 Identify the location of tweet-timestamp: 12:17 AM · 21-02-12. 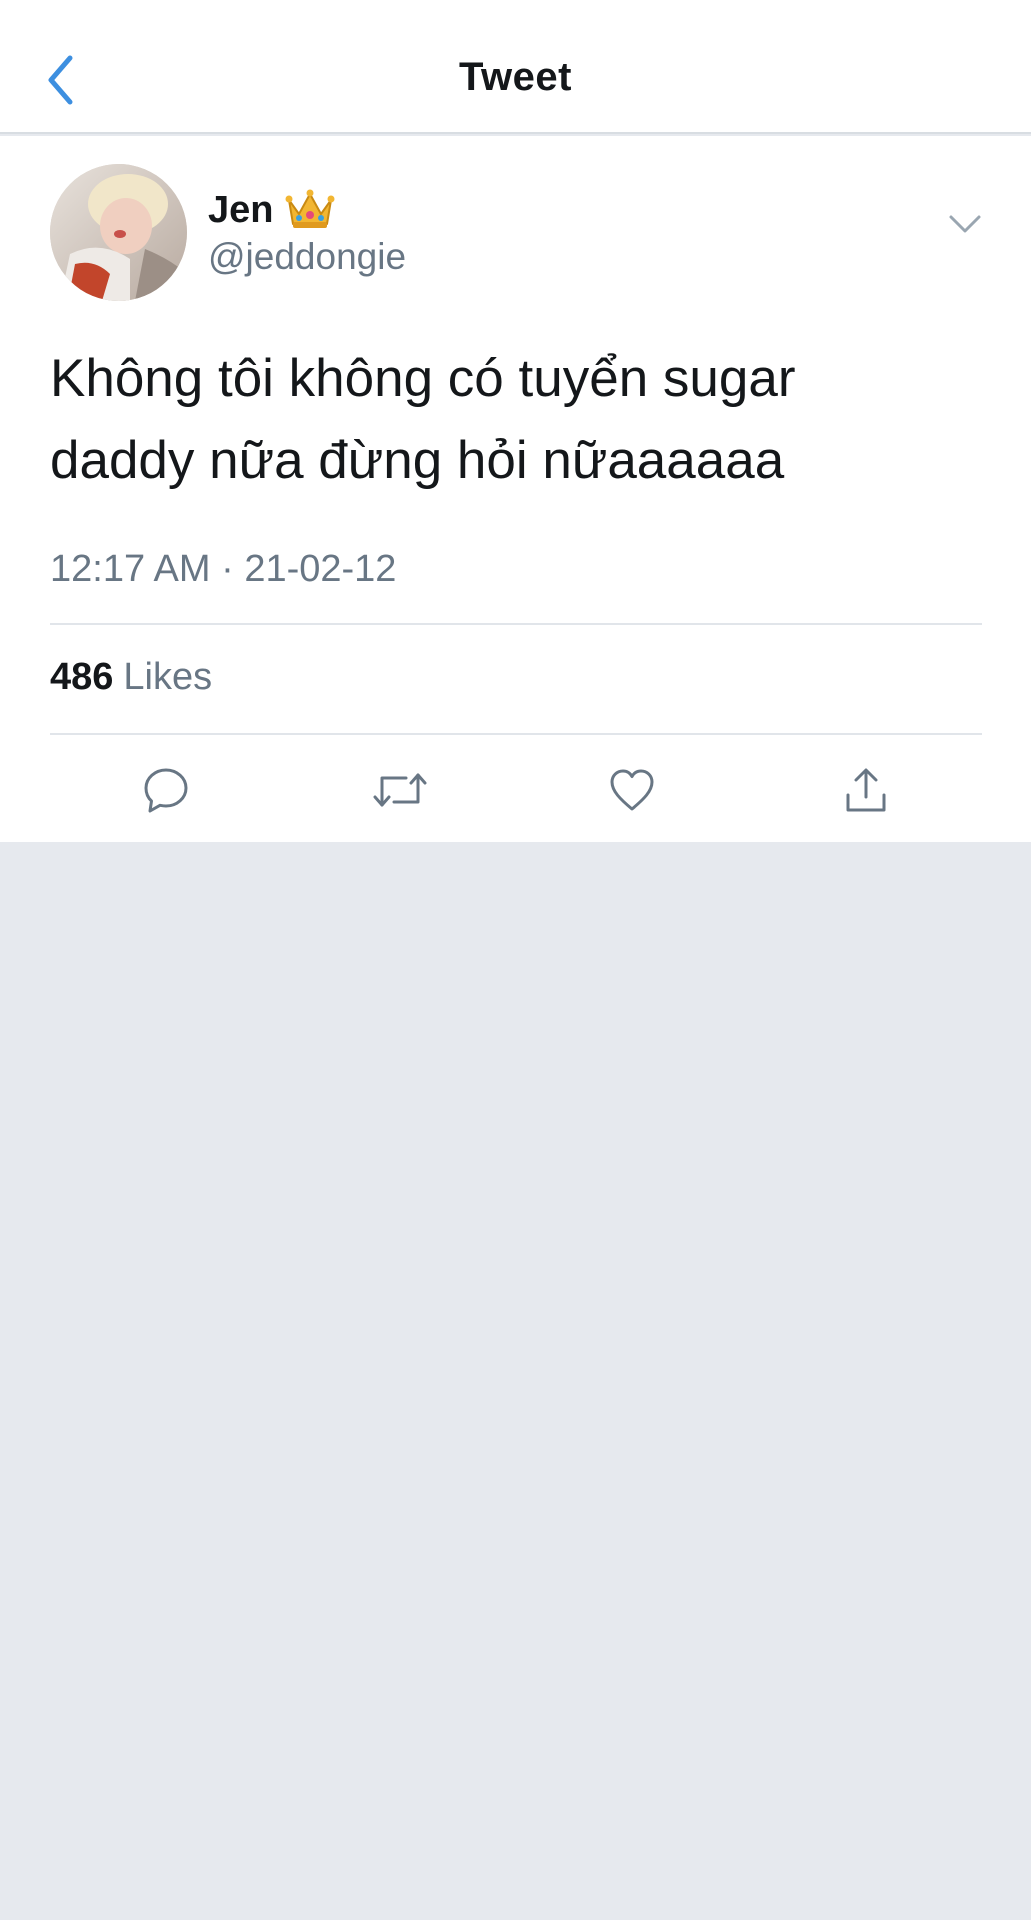
(223, 569).